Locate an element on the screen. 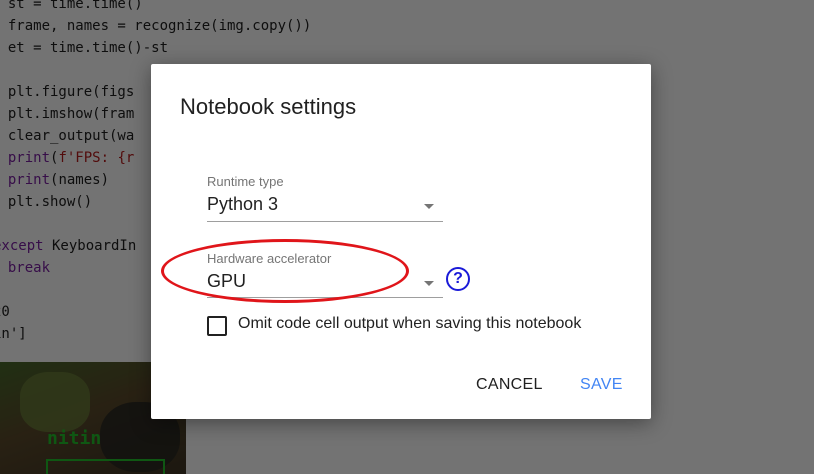 This screenshot has height=474, width=814. hardware-accelerator-value: GPU is located at coordinates (227, 281).